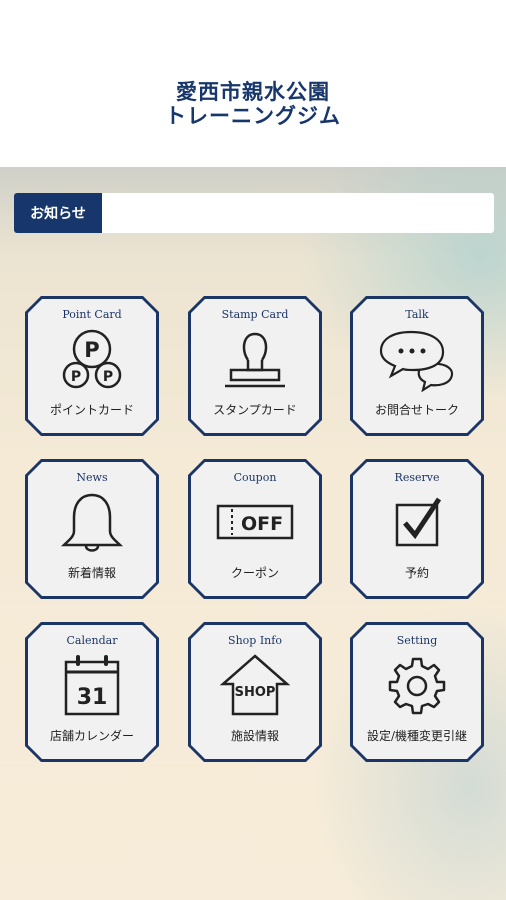  I want to click on coupon-icon: OFF, so click(255, 522).